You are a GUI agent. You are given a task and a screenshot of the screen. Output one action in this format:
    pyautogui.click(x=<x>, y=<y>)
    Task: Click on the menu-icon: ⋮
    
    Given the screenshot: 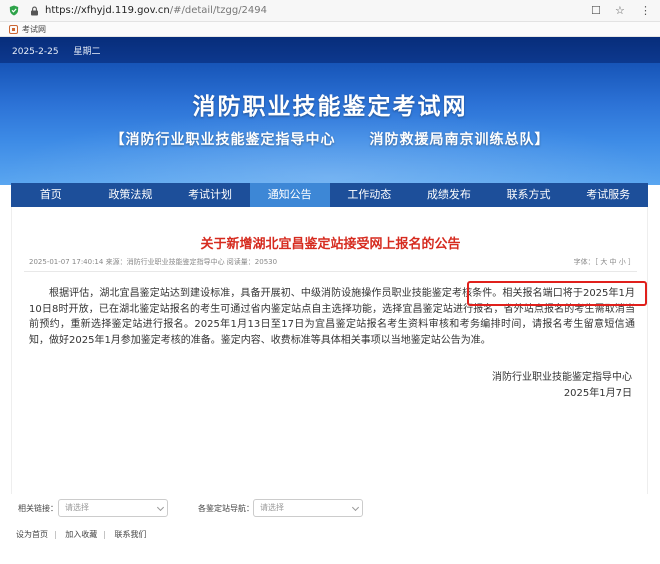 What is the action you would take?
    pyautogui.click(x=645, y=11)
    